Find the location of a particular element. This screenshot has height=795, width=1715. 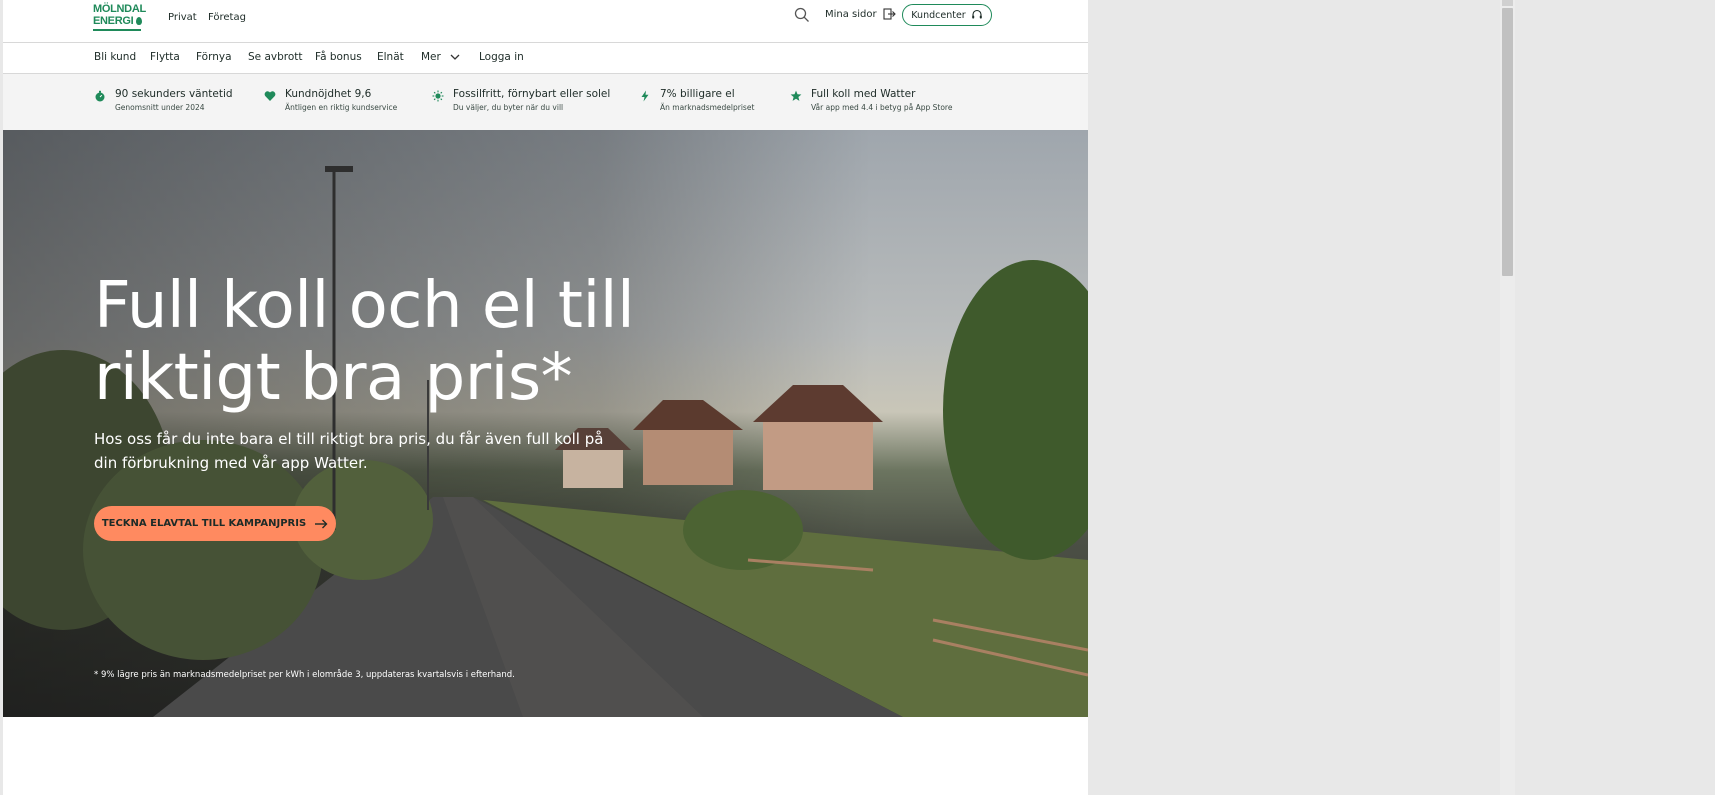

lightning-icon is located at coordinates (645, 96).